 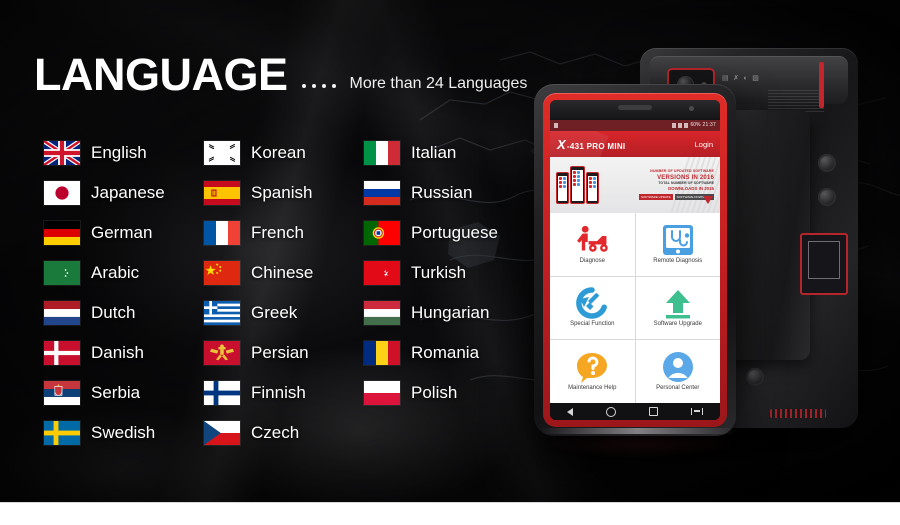 I want to click on language-label: English, so click(x=119, y=152).